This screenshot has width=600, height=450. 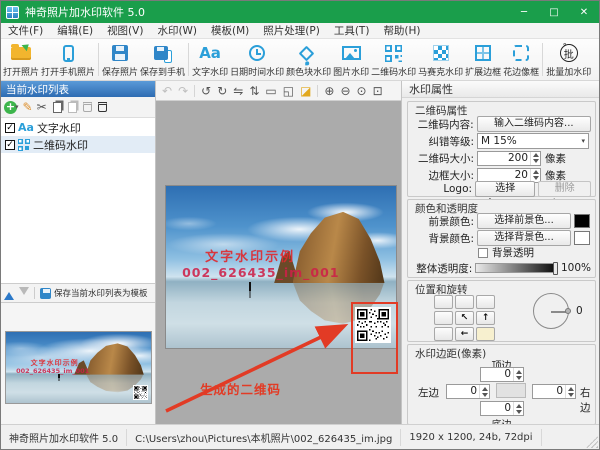 I want to click on maximize-icon: □, so click(x=554, y=12).